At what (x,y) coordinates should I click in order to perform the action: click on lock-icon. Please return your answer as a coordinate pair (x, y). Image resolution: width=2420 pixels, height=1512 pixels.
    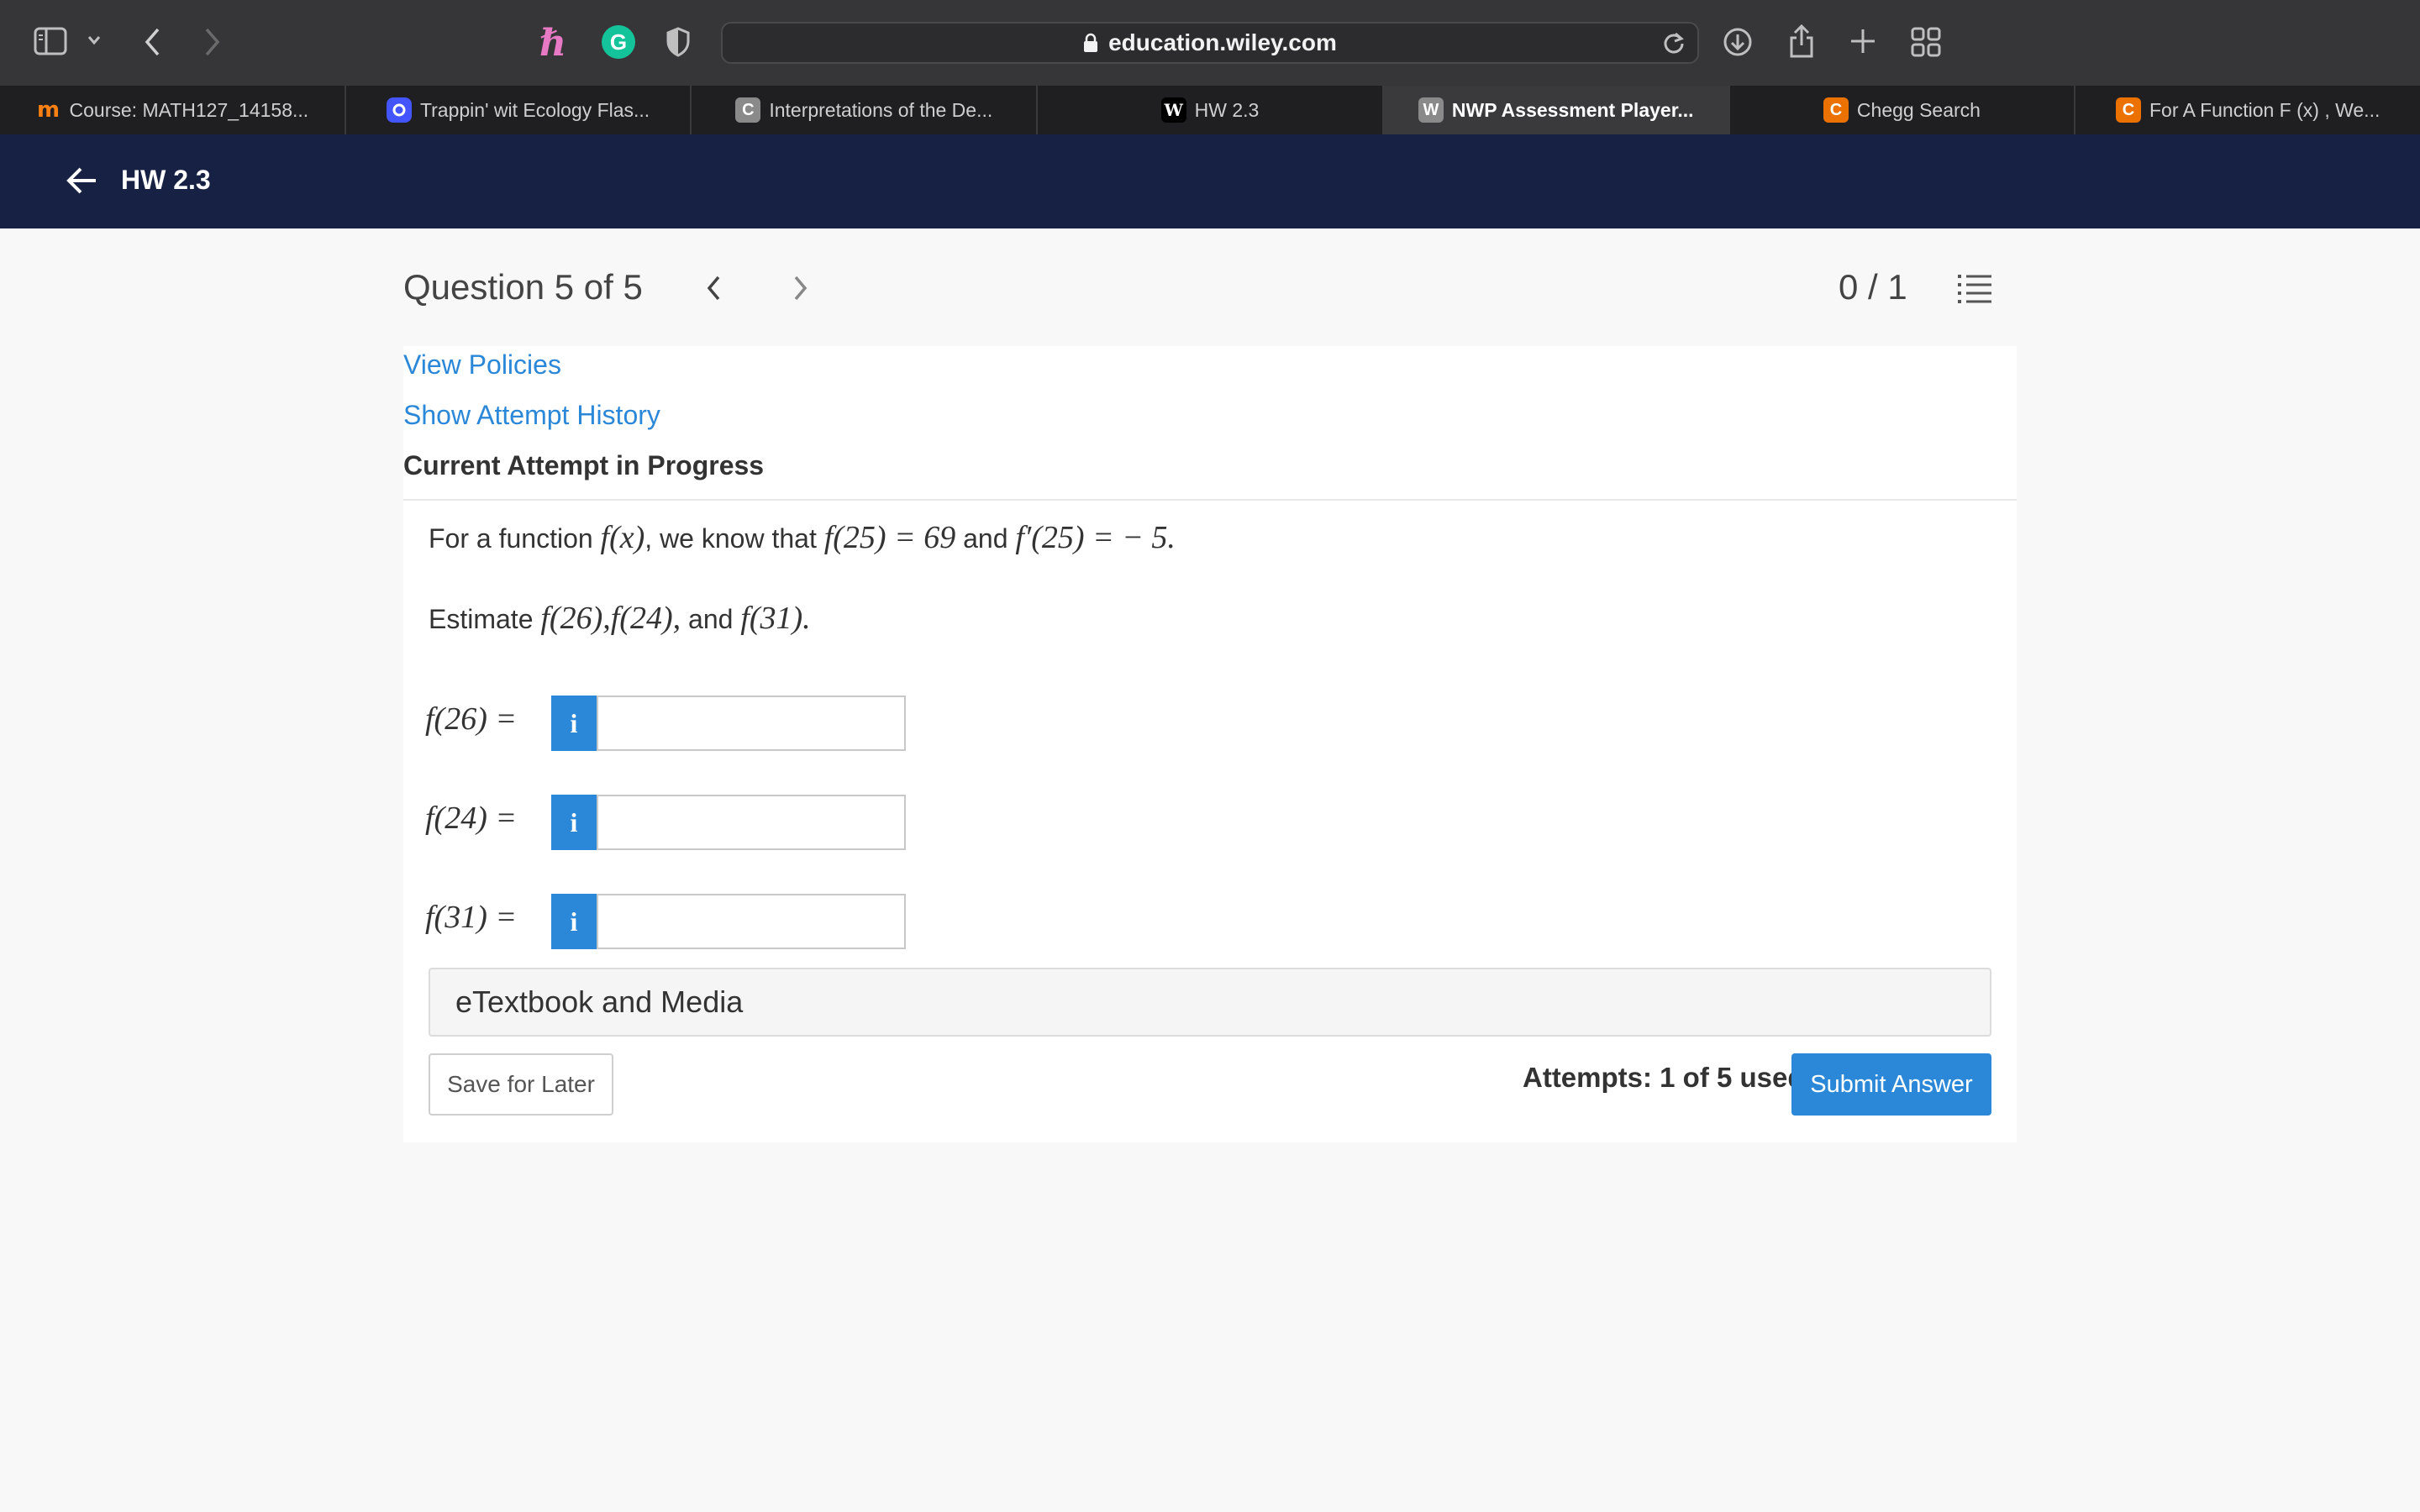
    Looking at the image, I should click on (1090, 43).